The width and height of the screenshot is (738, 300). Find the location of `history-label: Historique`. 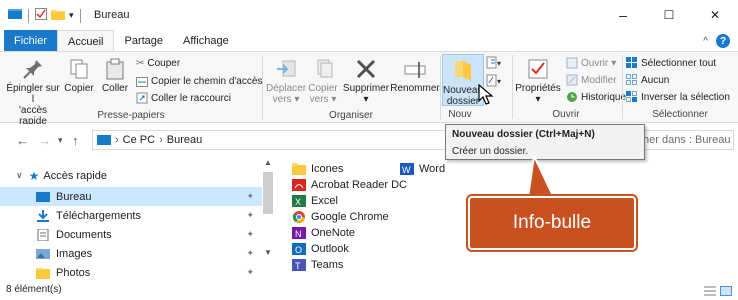

history-label: Historique is located at coordinates (604, 97).